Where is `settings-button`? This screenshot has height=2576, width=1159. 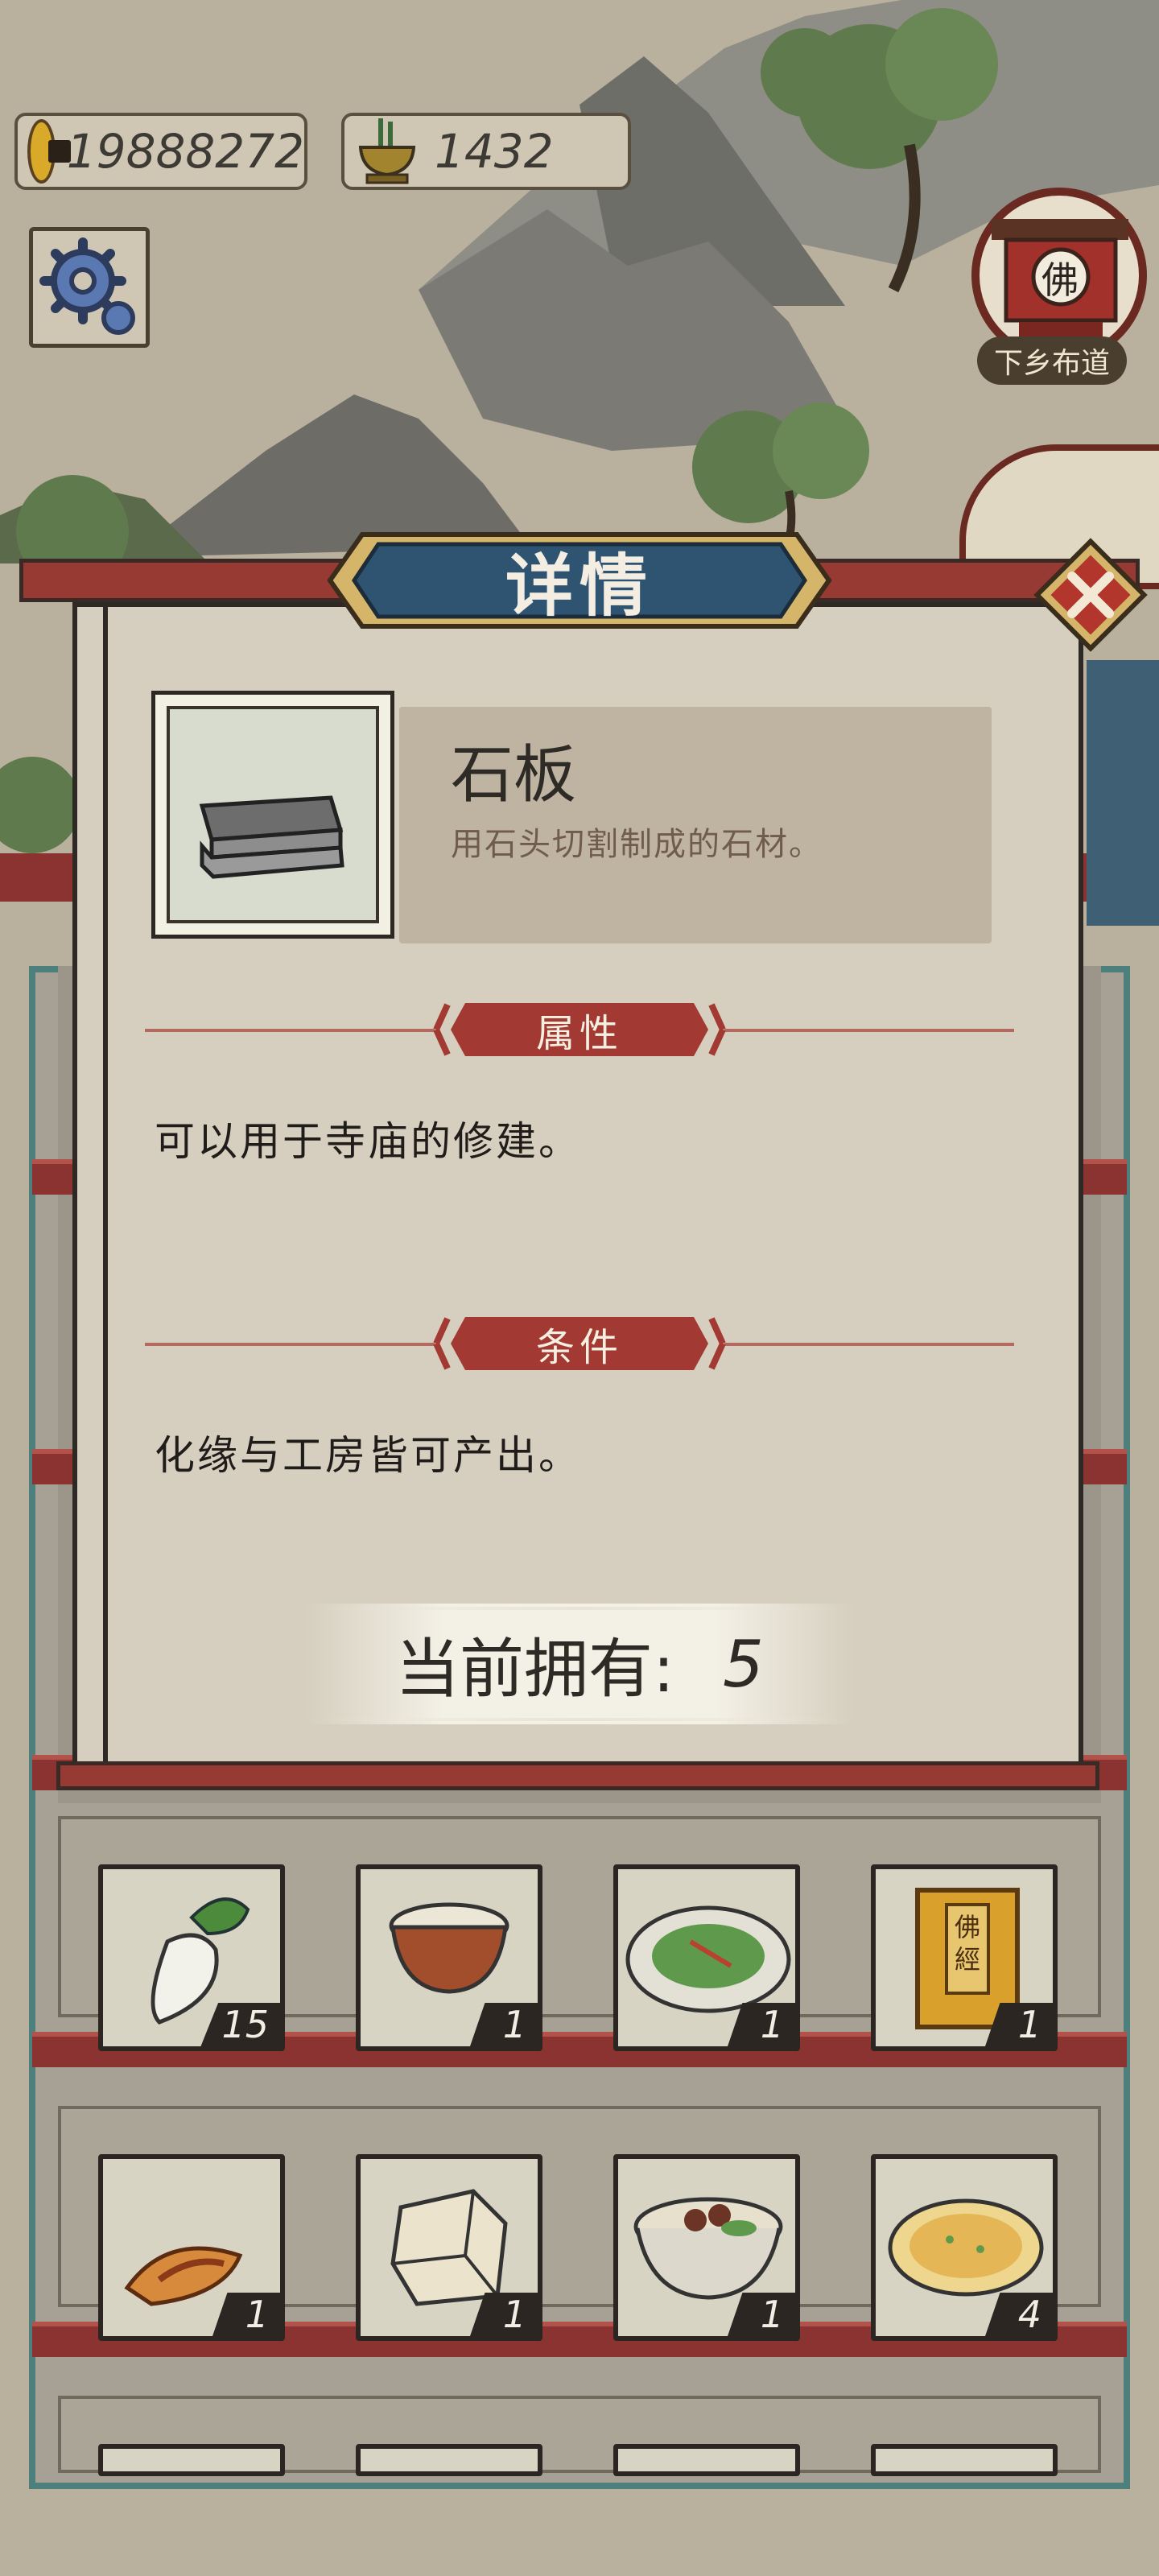
settings-button is located at coordinates (89, 287).